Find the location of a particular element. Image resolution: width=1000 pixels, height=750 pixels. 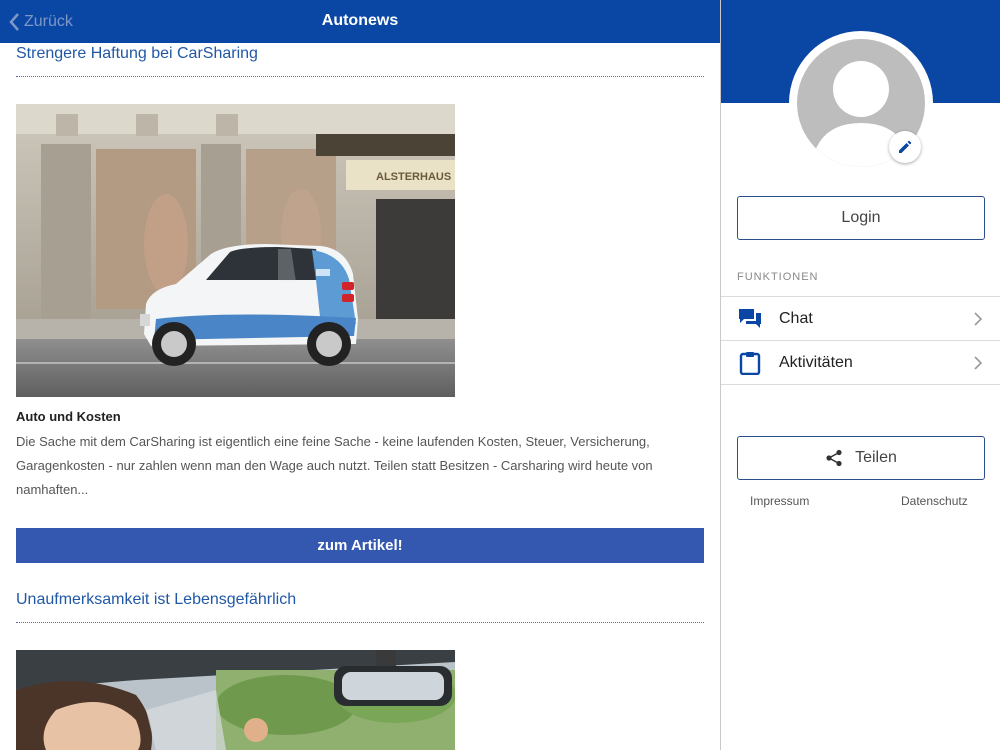

clipboard-icon is located at coordinates (750, 363).